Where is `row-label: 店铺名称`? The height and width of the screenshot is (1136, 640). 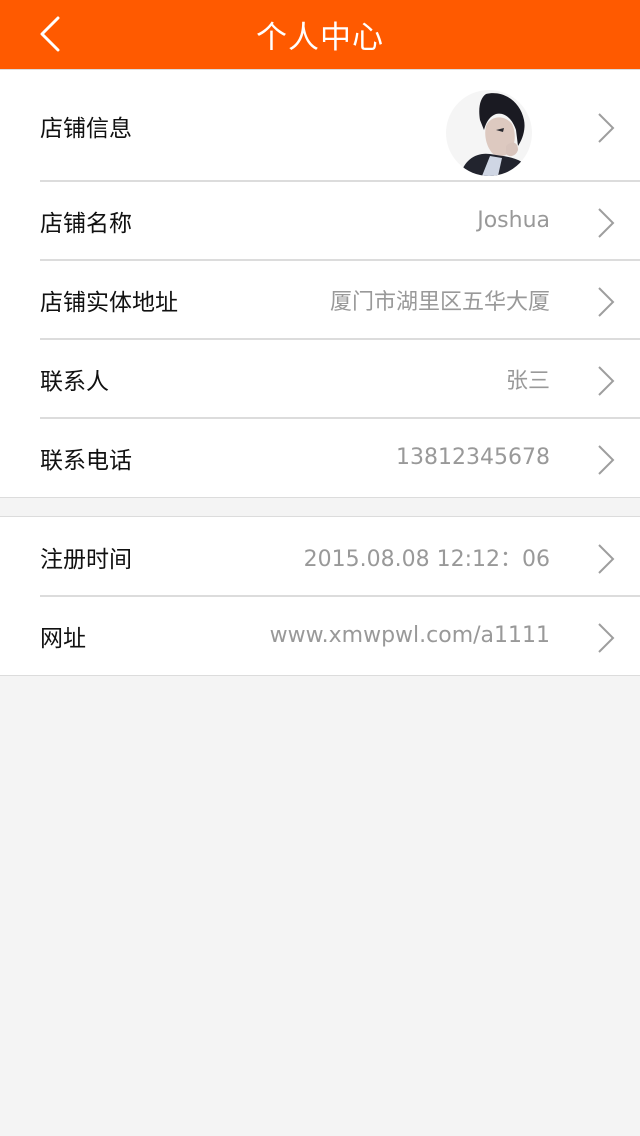 row-label: 店铺名称 is located at coordinates (86, 223).